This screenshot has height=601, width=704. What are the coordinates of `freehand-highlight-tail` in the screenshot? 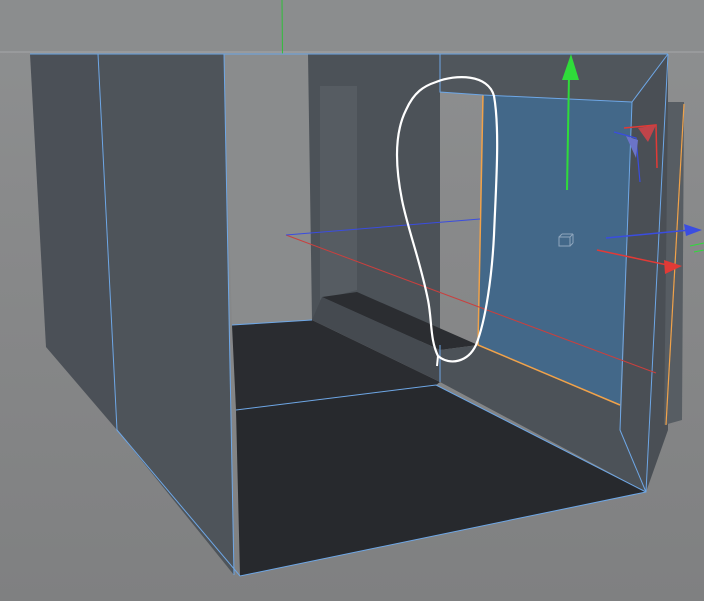 It's located at (437, 361).